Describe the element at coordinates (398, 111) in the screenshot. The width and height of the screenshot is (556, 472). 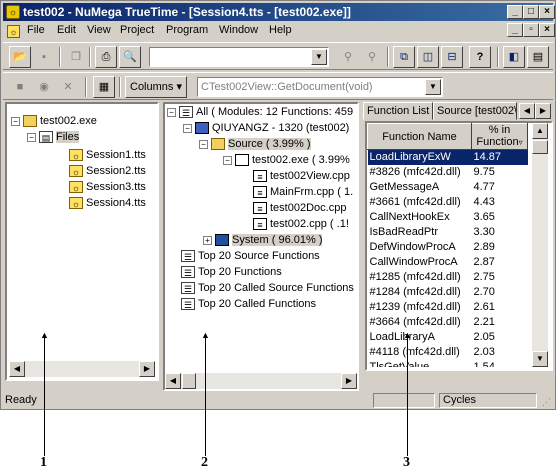
I see `tab-function-list: Function List` at that location.